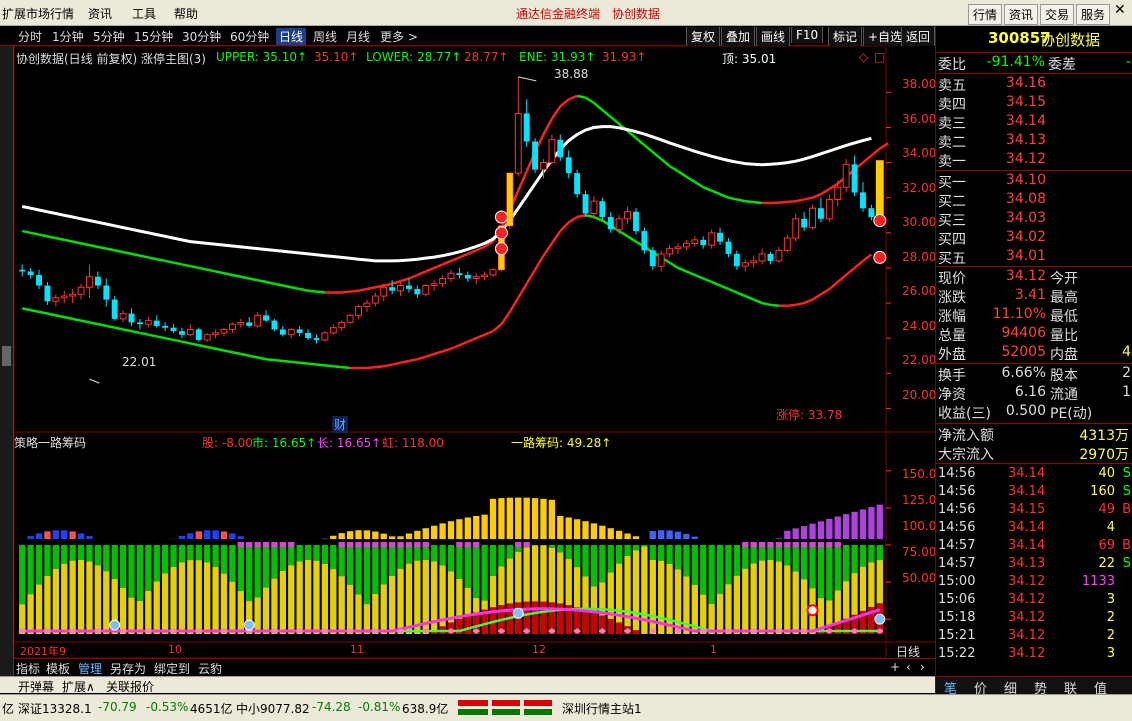 The height and width of the screenshot is (721, 1132). I want to click on tick-row: 15:06 34.12 3, so click(1026, 599).